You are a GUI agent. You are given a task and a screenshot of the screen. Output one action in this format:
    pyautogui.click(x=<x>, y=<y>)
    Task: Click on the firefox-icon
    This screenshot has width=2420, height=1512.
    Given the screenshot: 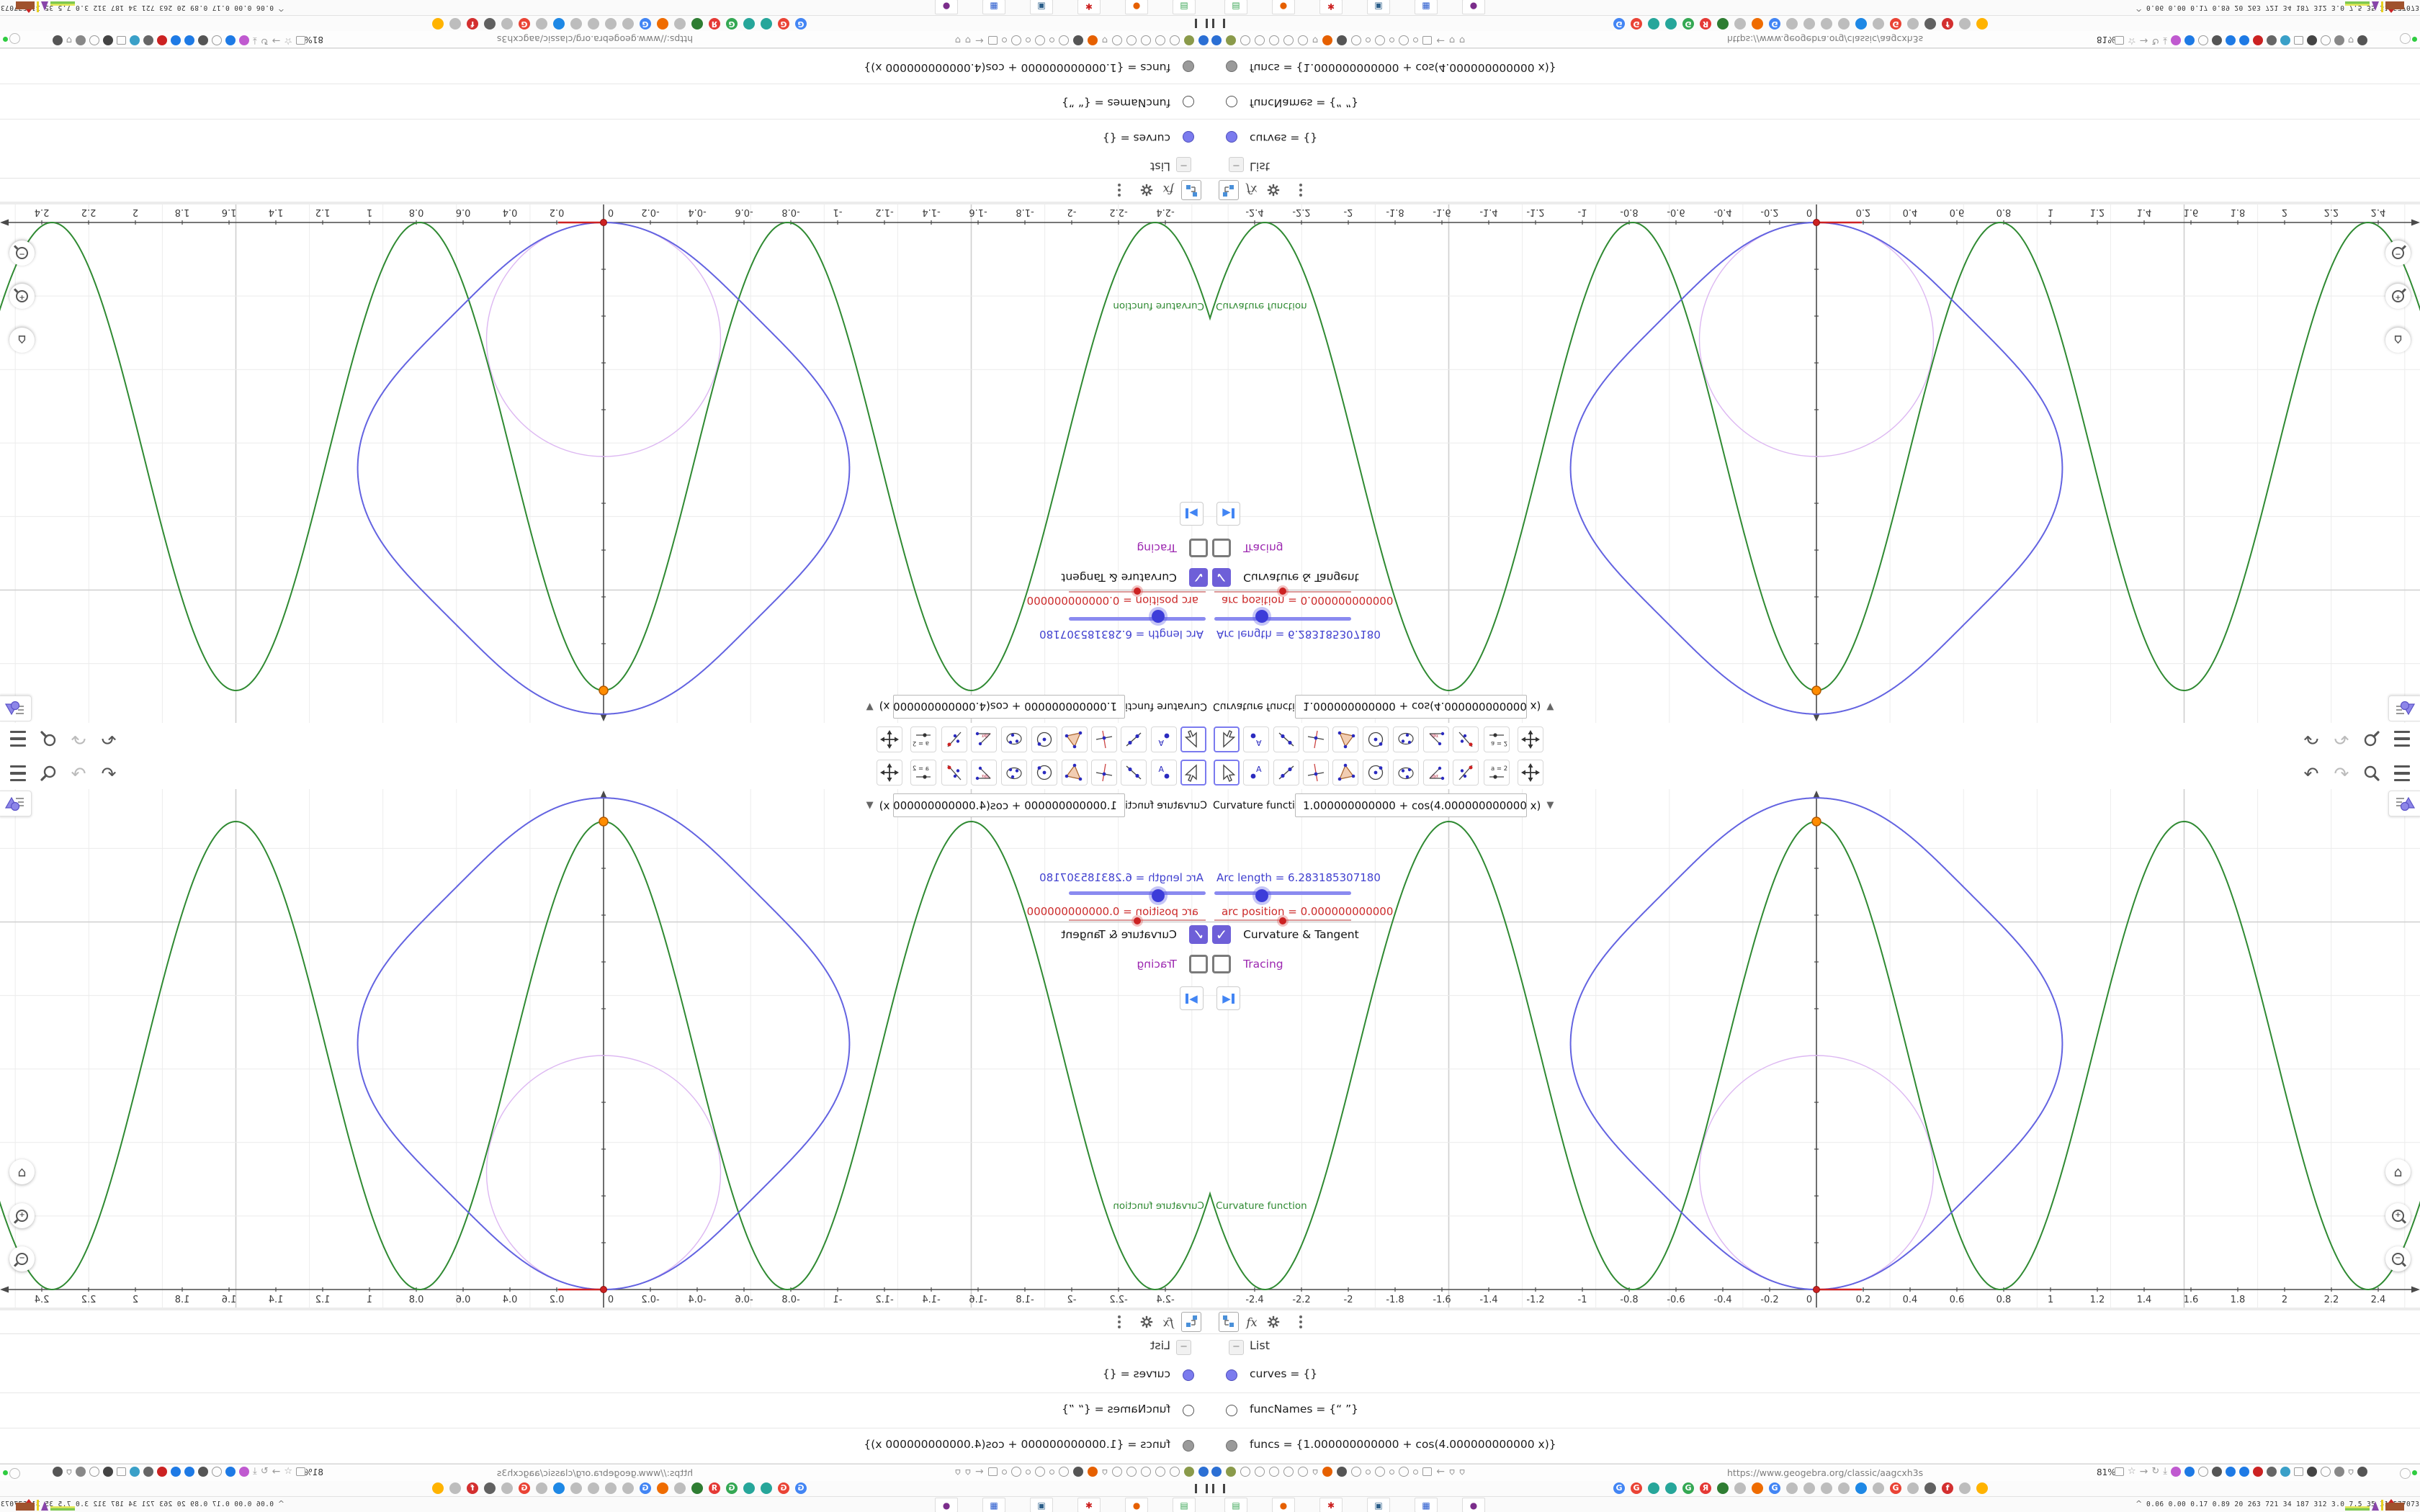 What is the action you would take?
    pyautogui.click(x=1327, y=1472)
    